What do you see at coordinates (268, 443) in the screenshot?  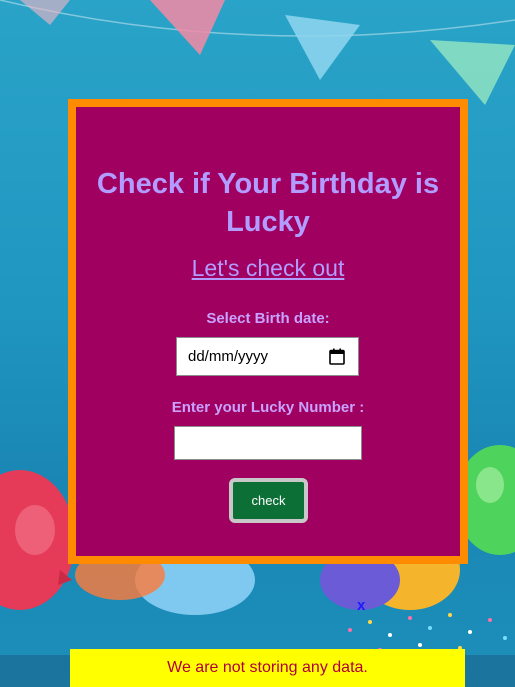 I see `lucky-number-input` at bounding box center [268, 443].